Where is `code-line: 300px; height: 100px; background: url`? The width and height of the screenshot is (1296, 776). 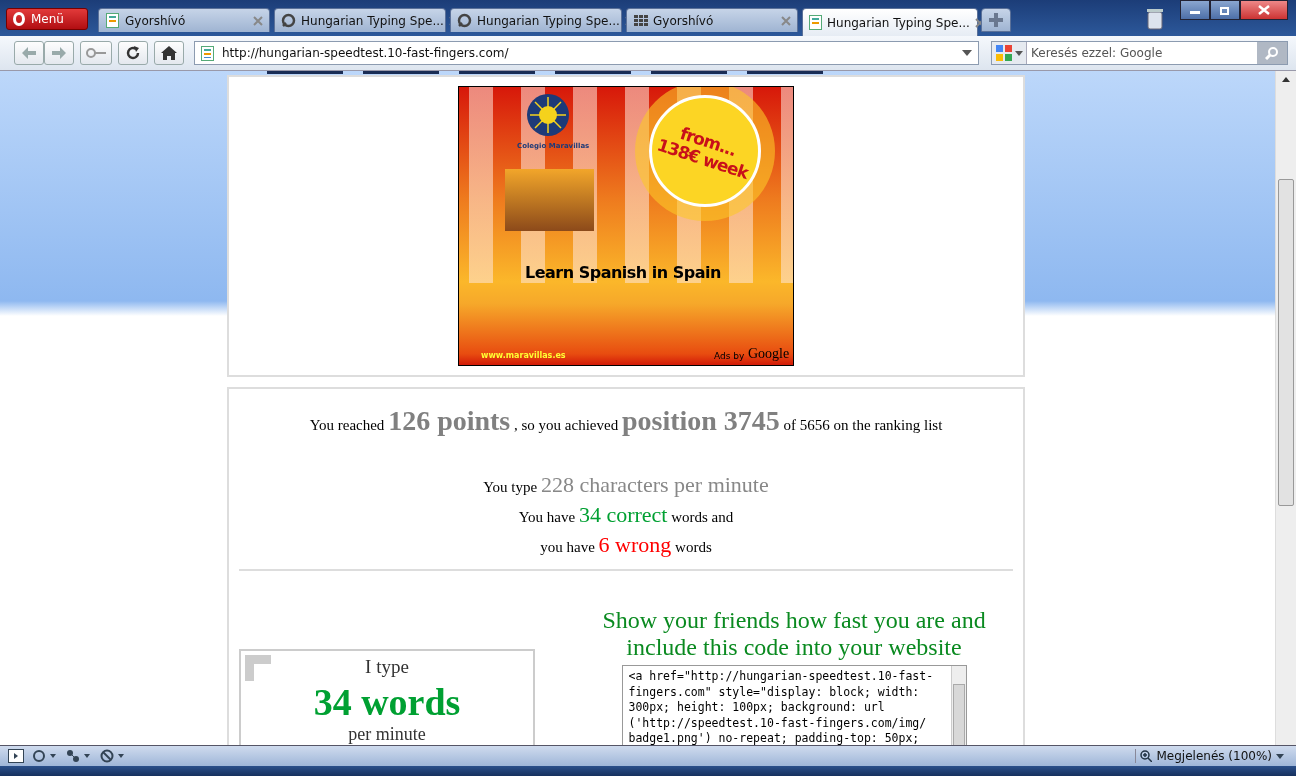 code-line: 300px; height: 100px; background: url is located at coordinates (756, 708).